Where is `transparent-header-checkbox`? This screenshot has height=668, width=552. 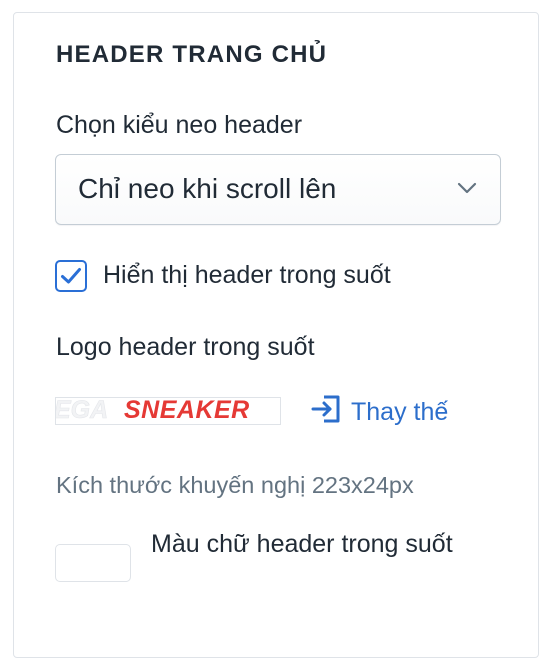 transparent-header-checkbox is located at coordinates (71, 276).